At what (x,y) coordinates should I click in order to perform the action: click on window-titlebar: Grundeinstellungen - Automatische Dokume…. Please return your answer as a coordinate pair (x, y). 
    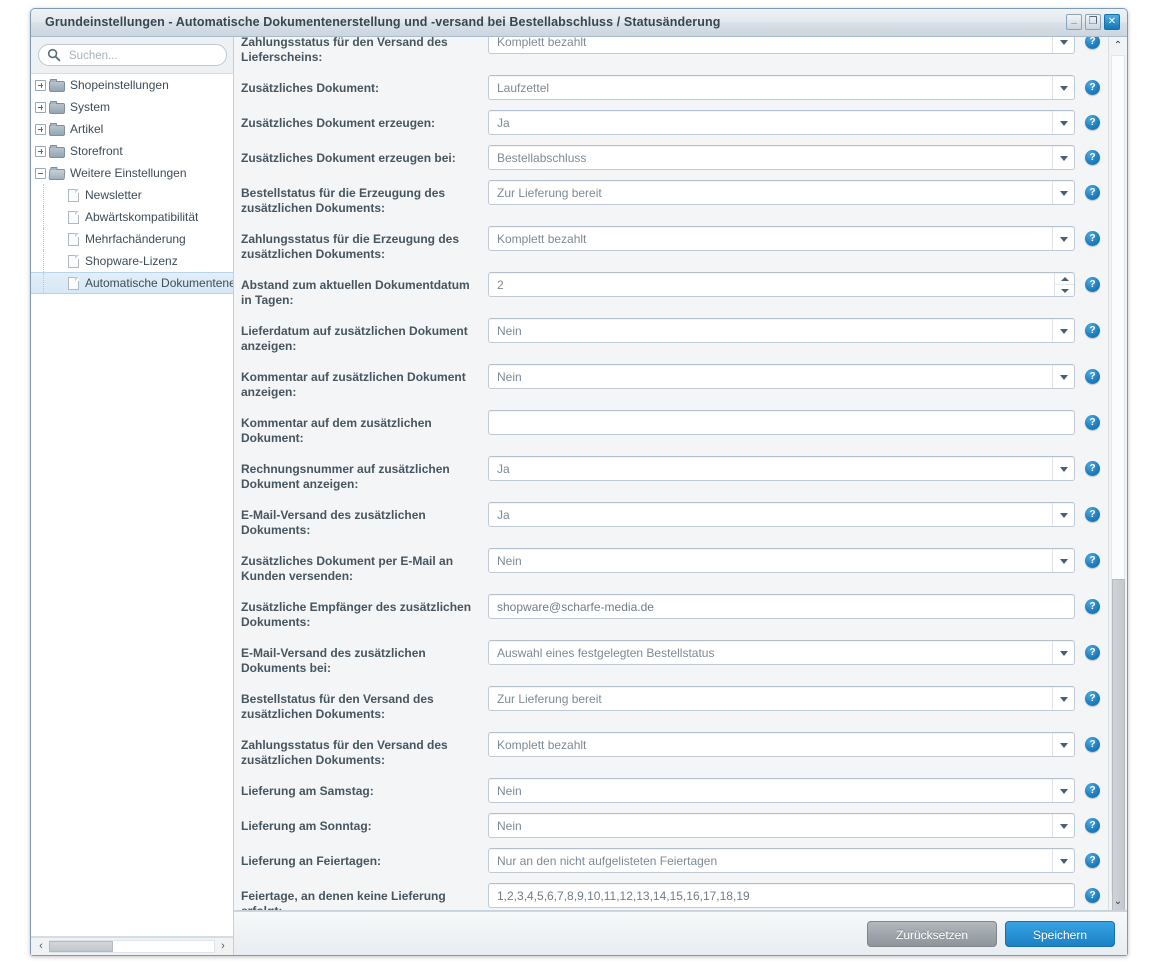
    Looking at the image, I should click on (579, 23).